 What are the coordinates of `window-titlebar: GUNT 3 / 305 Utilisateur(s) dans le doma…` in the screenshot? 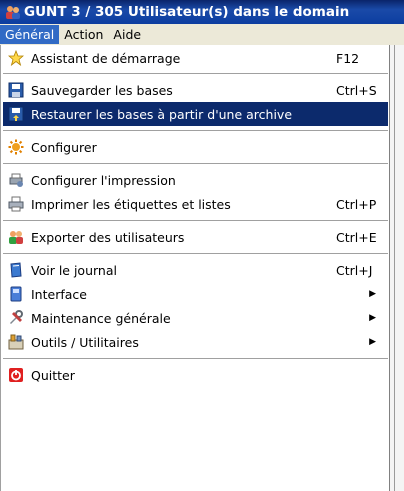 It's located at (202, 12).